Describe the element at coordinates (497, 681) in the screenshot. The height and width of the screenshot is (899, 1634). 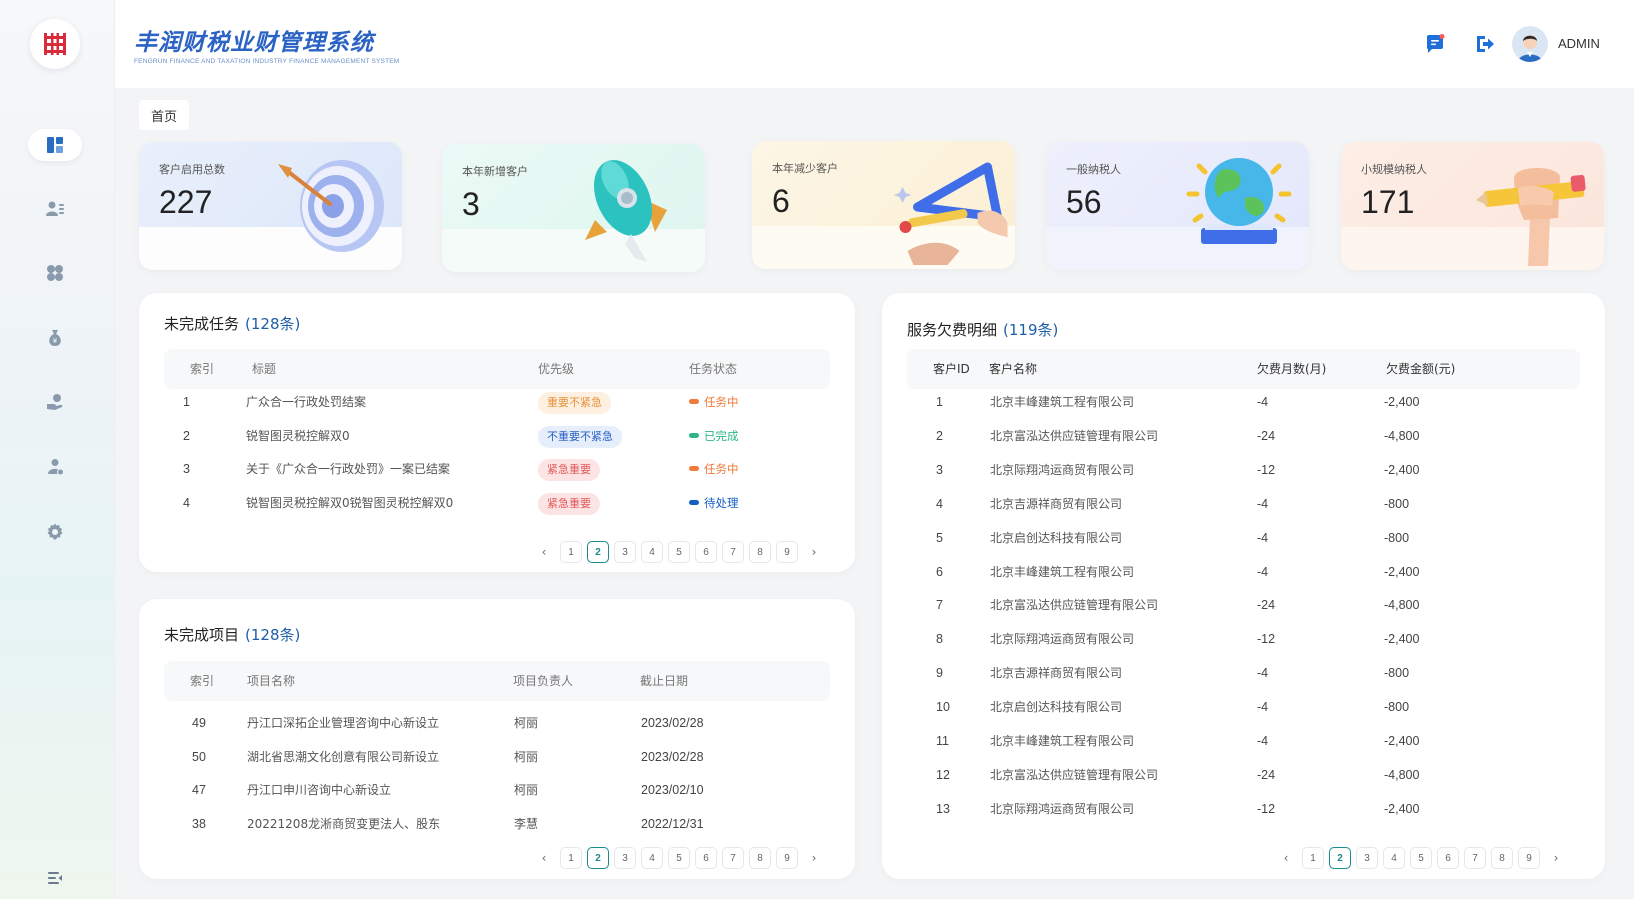
I see `projects-table-header: 索引 项目名称 项目负责人 截止日期` at that location.